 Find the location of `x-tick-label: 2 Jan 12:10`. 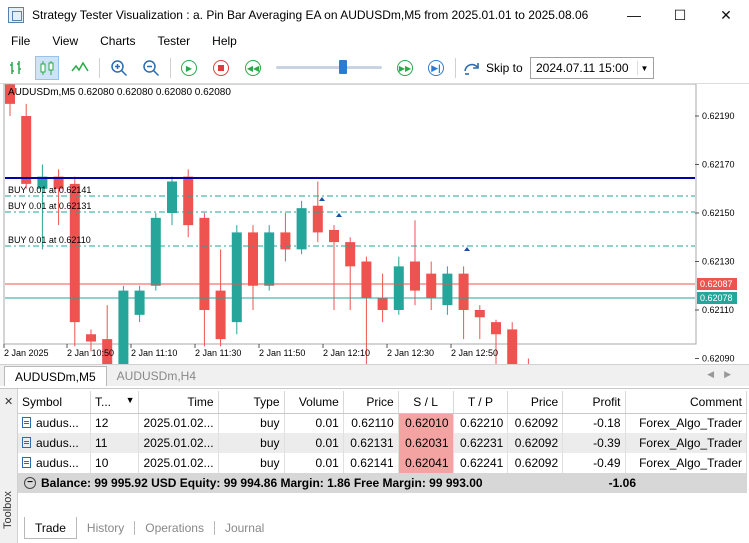

x-tick-label: 2 Jan 12:10 is located at coordinates (346, 353).